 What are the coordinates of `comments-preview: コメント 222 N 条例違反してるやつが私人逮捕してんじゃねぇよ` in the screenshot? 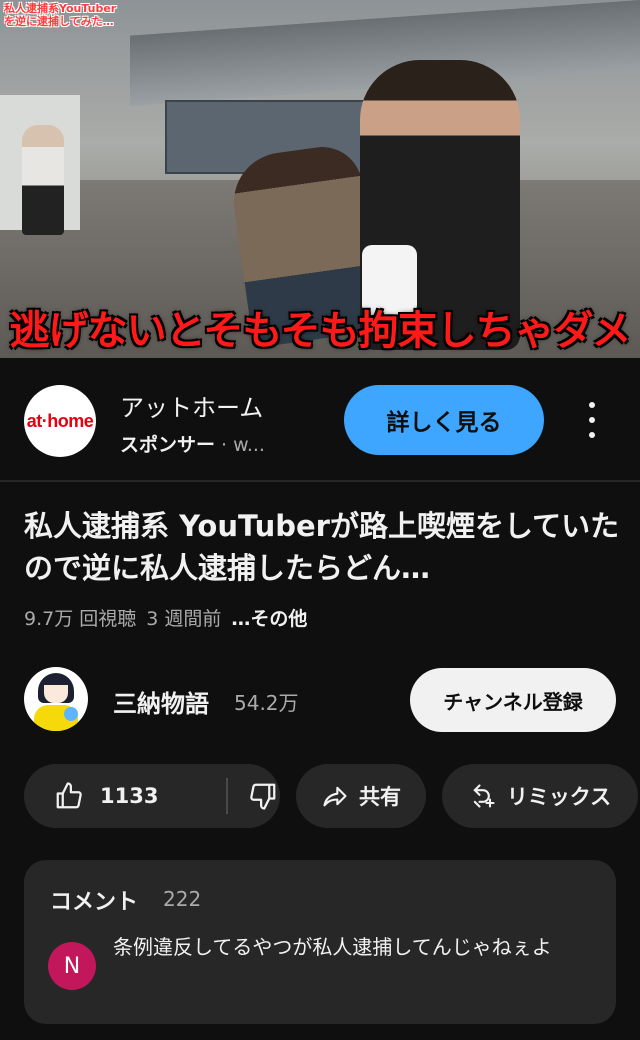 It's located at (320, 942).